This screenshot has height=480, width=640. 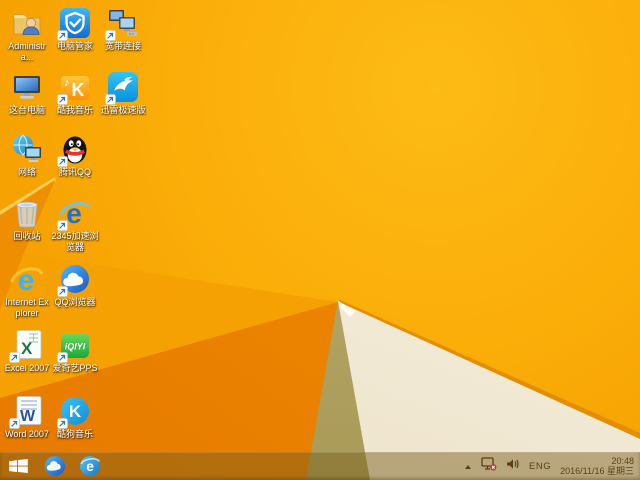 What do you see at coordinates (27, 213) in the screenshot?
I see `recycle-bin-icon` at bounding box center [27, 213].